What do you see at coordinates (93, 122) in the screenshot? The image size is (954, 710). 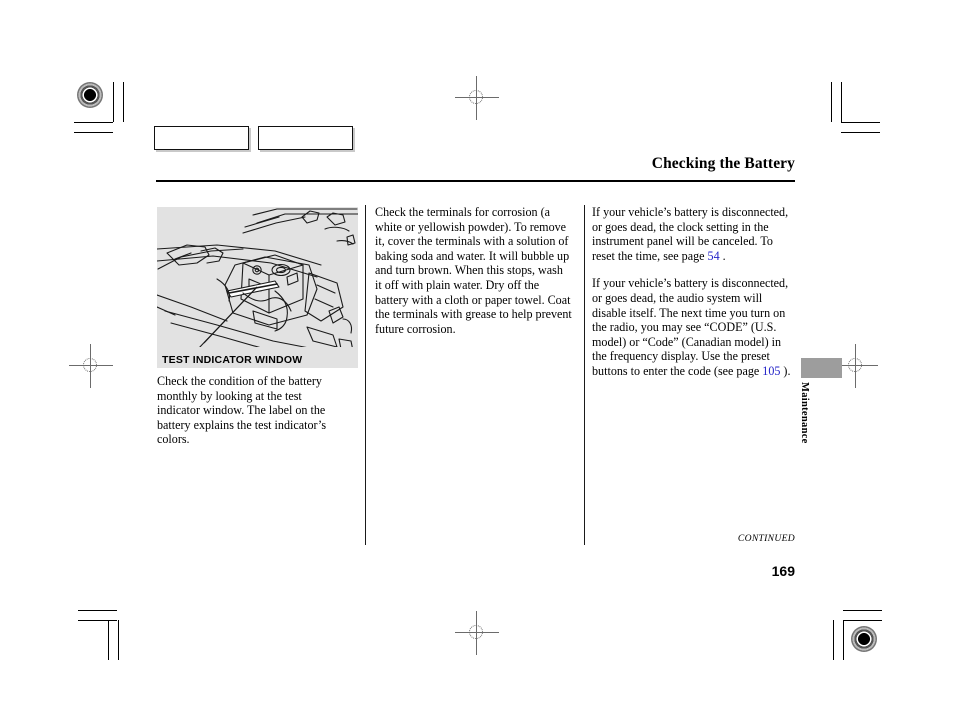 I see `crop-mark-top-left-horizontal-a` at bounding box center [93, 122].